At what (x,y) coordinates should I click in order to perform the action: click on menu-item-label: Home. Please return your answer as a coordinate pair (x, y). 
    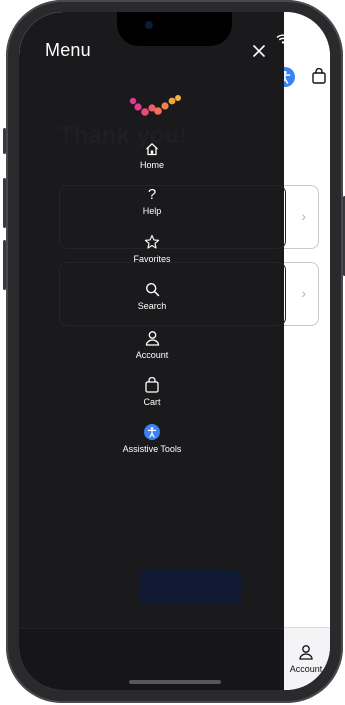
    Looking at the image, I should click on (151, 165).